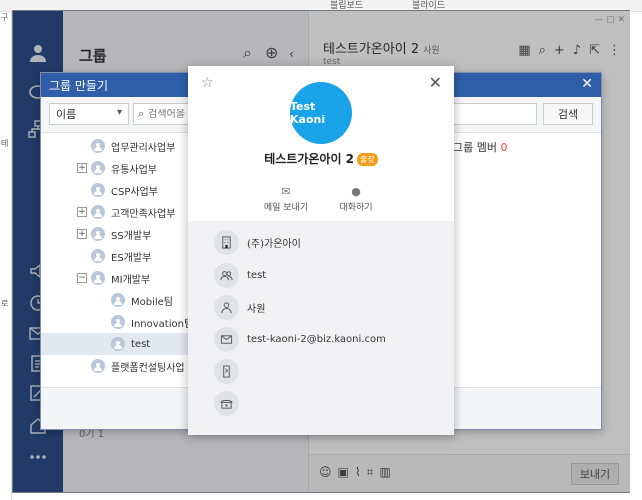 The image size is (642, 500). I want to click on tree-node-label: 업무관리사업부, so click(143, 148).